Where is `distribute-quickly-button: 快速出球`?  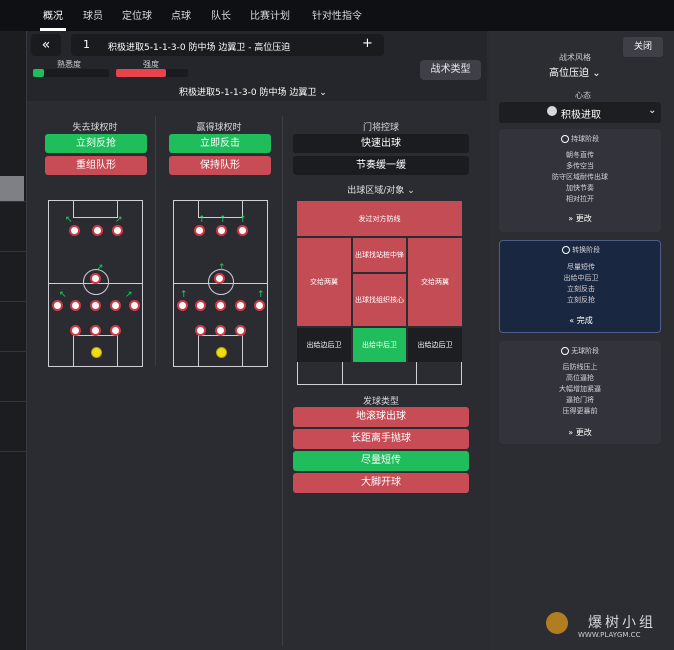 distribute-quickly-button: 快速出球 is located at coordinates (381, 143).